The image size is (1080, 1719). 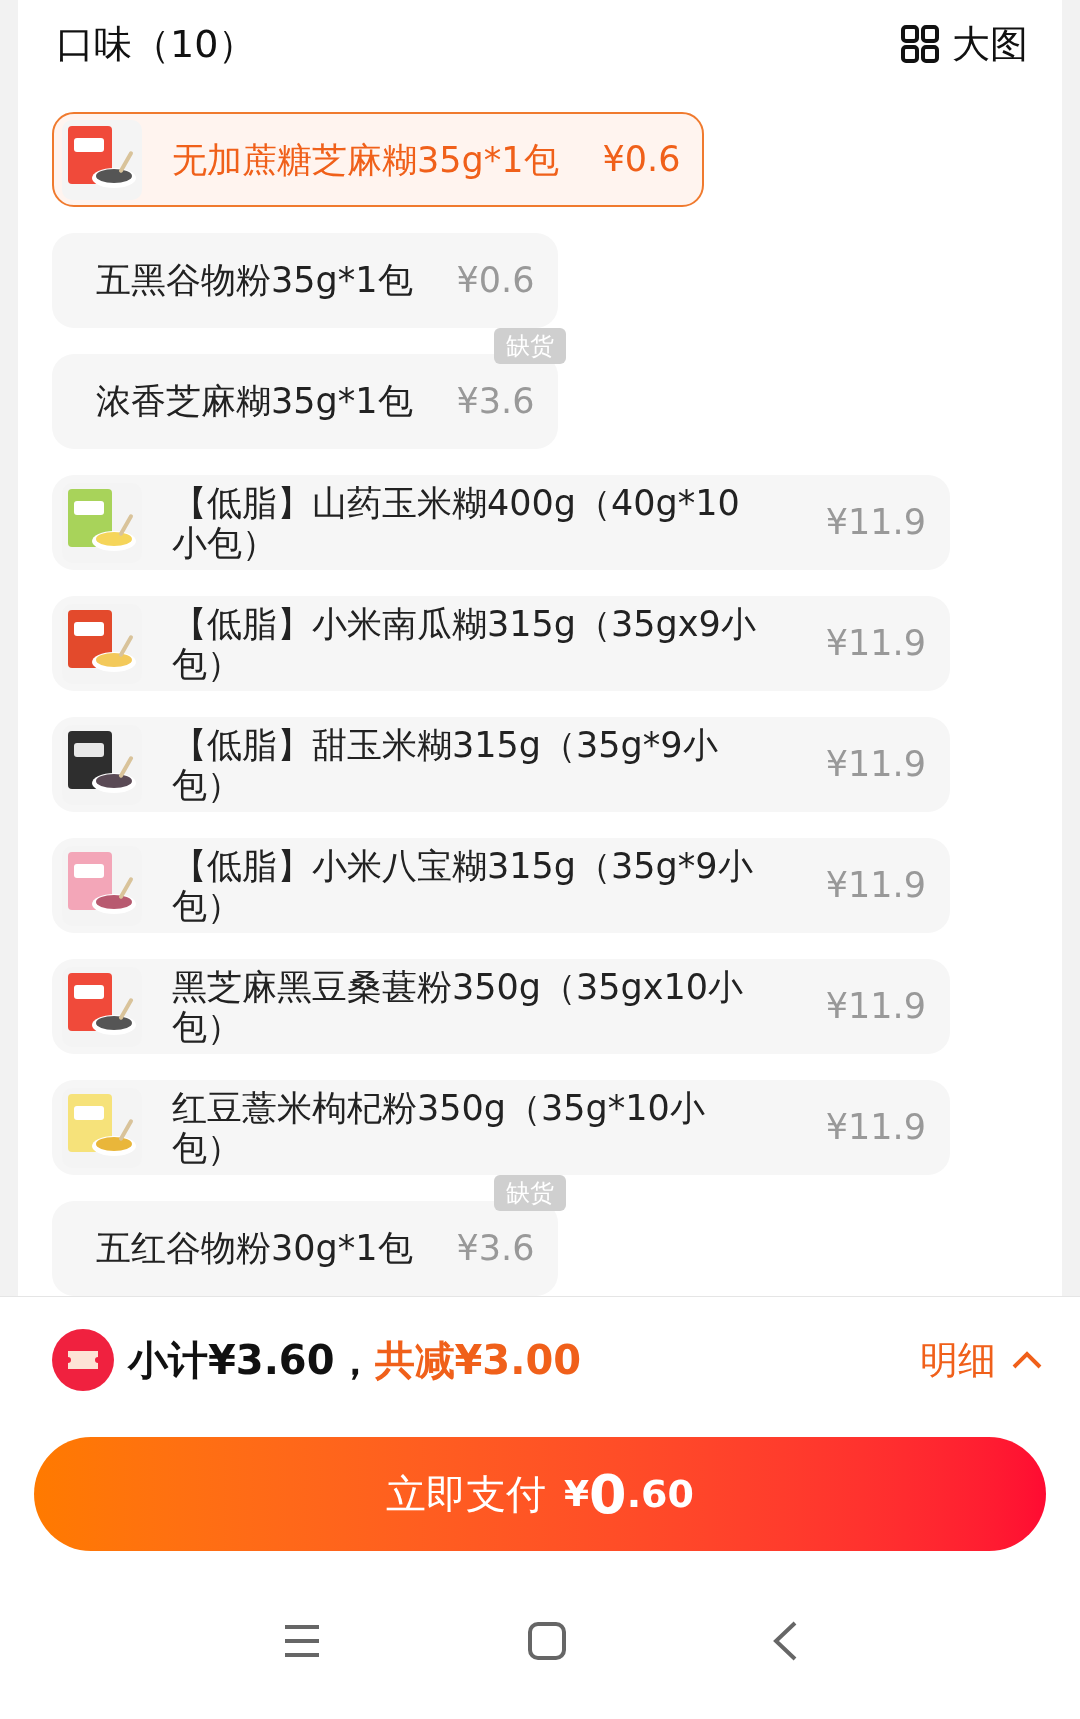 What do you see at coordinates (456, 522) in the screenshot?
I see `option-name: 【低脂】山药玉米糊400g（40g*10小包）` at bounding box center [456, 522].